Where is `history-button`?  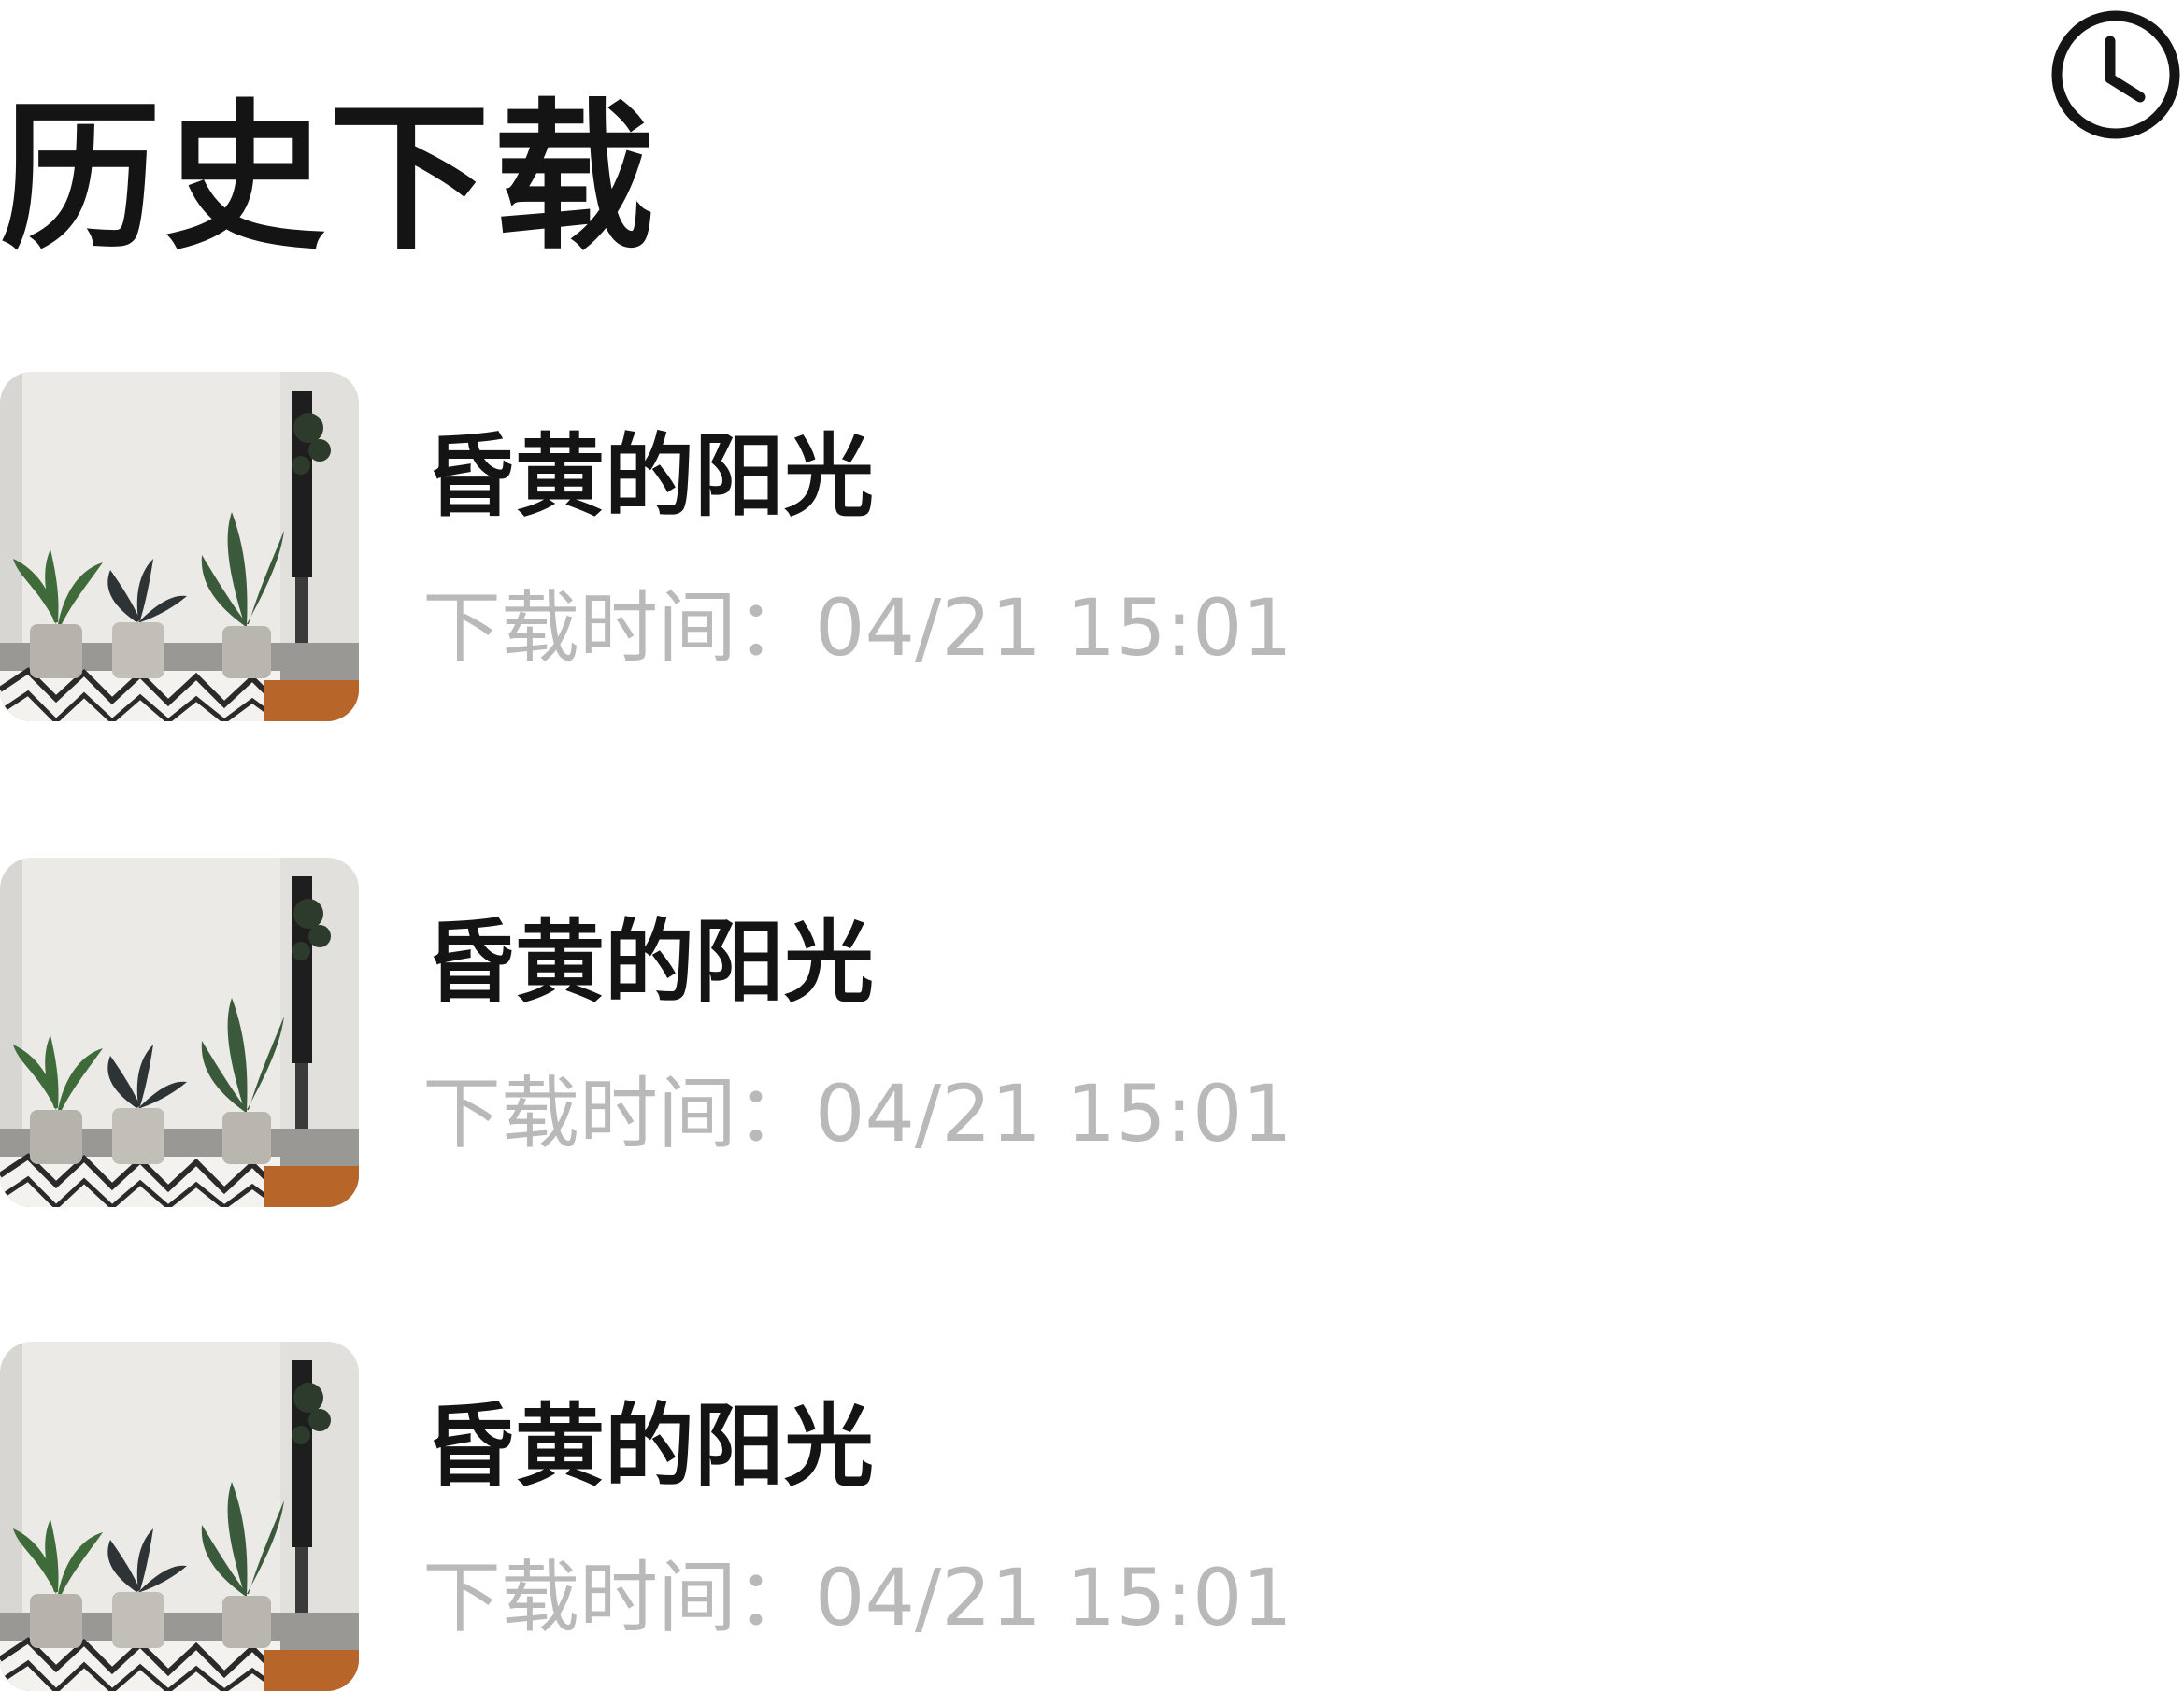 history-button is located at coordinates (2115, 74).